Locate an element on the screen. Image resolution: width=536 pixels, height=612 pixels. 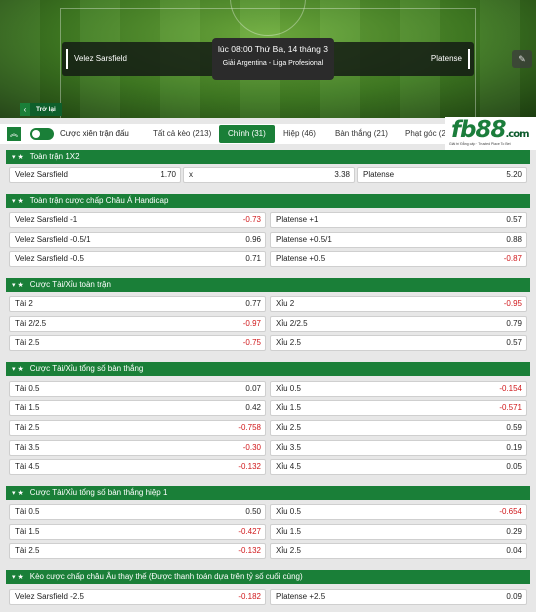
odds-label: Xỉu 2.5 is located at coordinates (288, 427).